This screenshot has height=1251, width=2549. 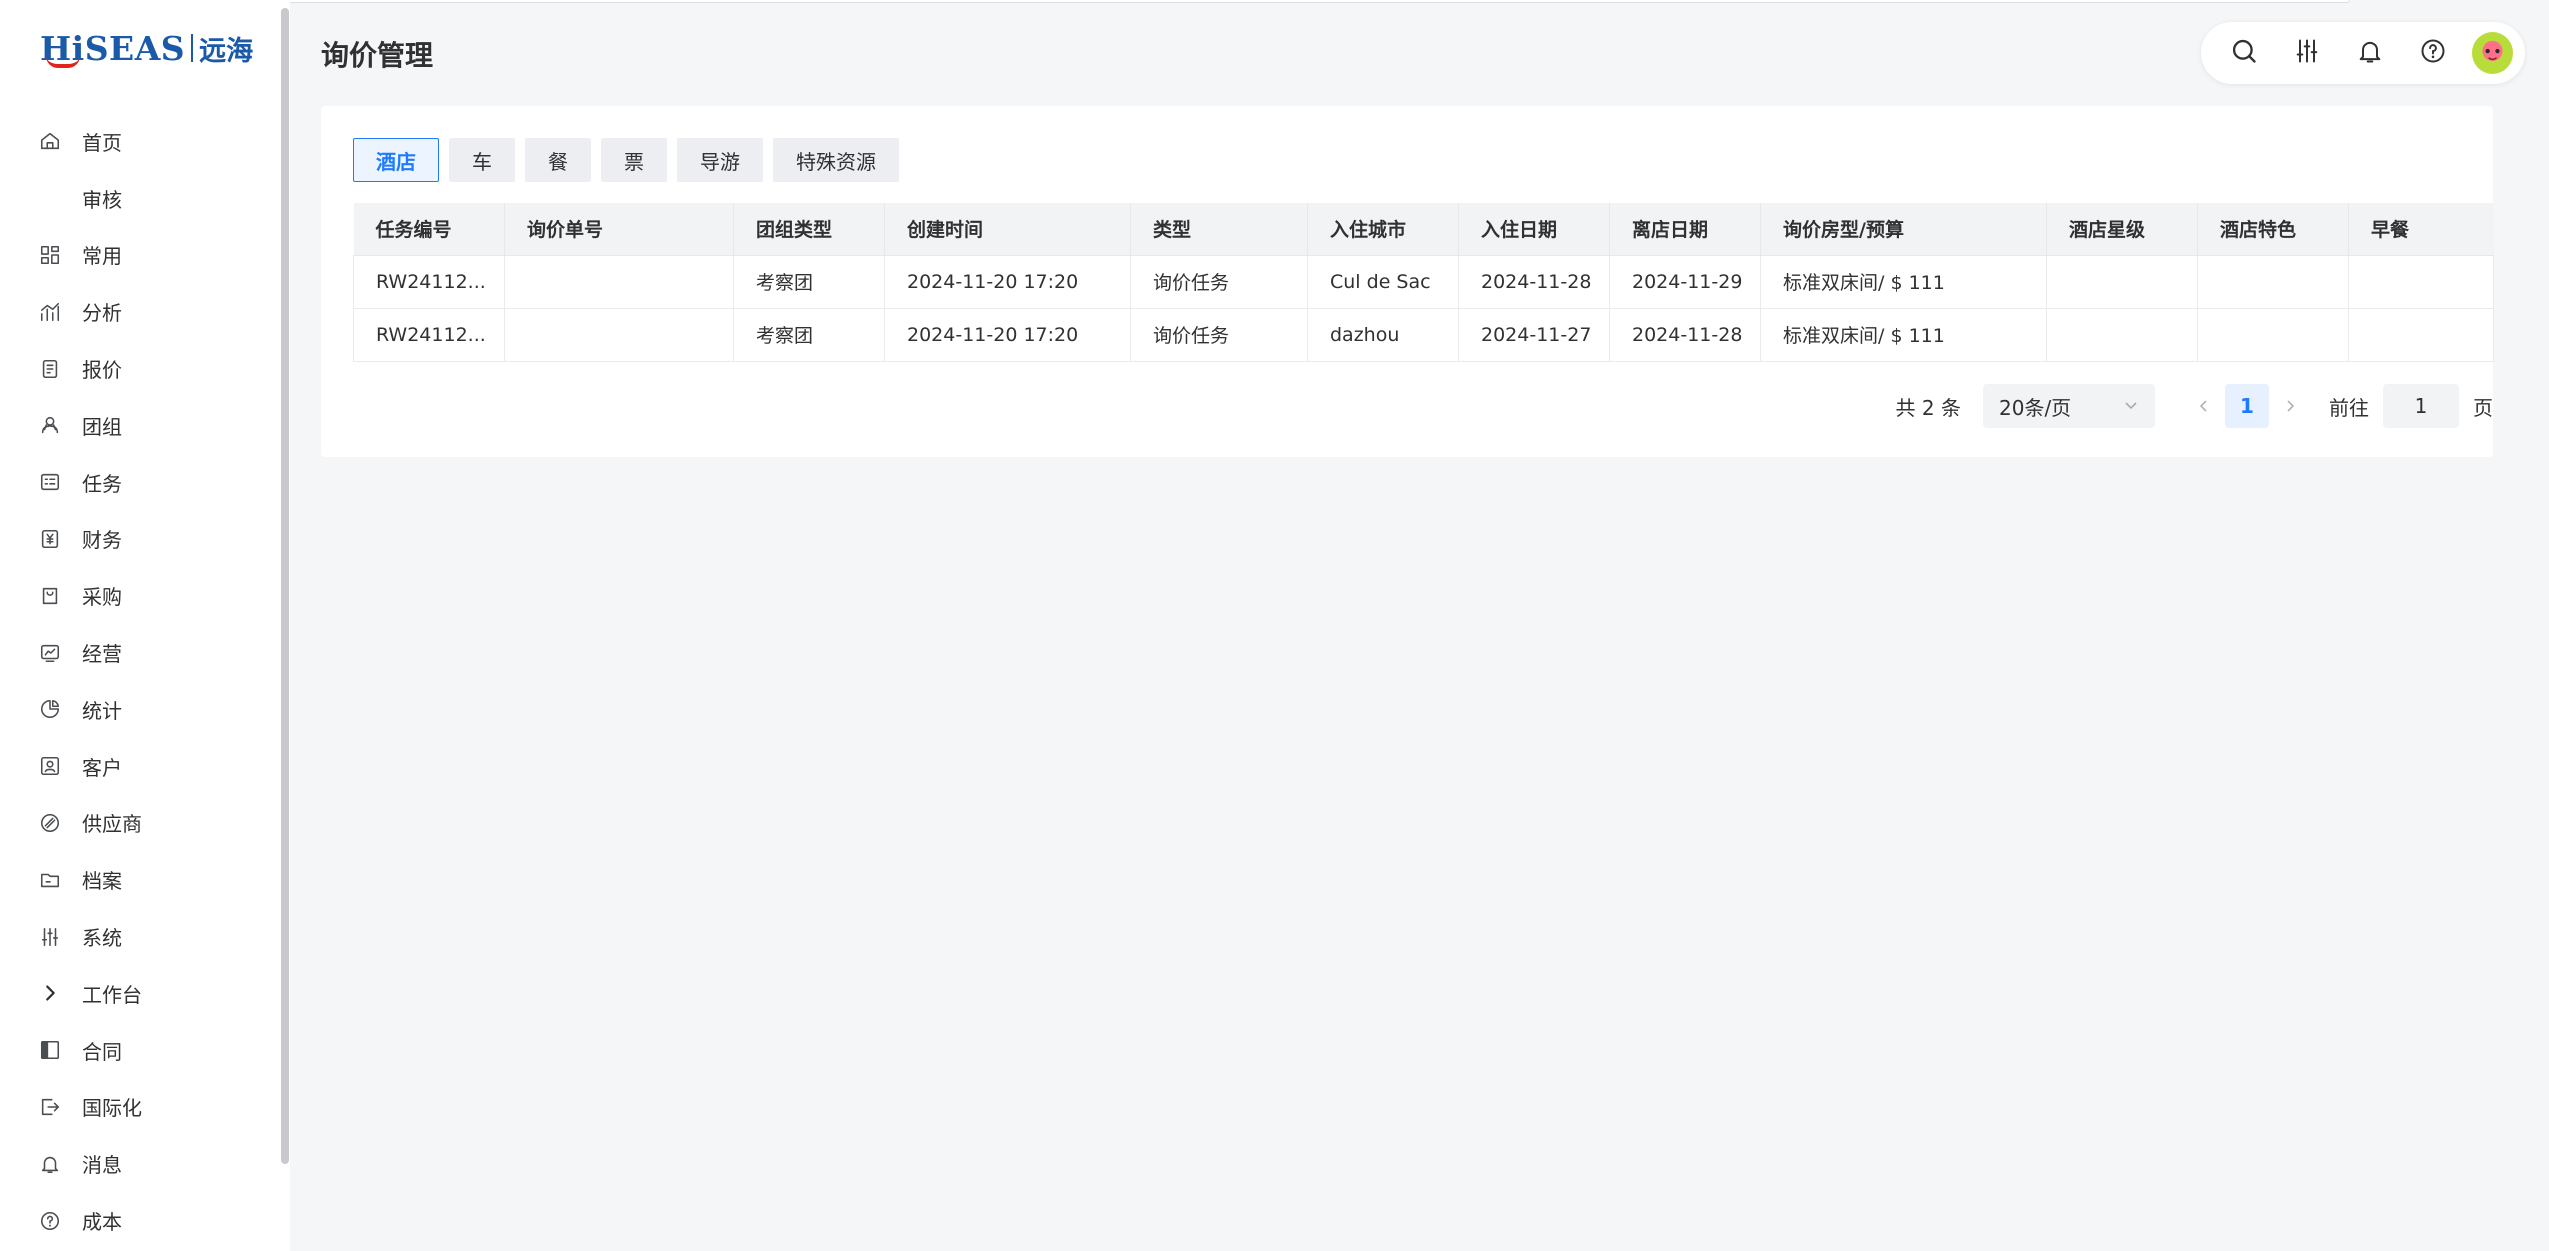 I want to click on column-header: 酒店星级, so click(x=2122, y=229).